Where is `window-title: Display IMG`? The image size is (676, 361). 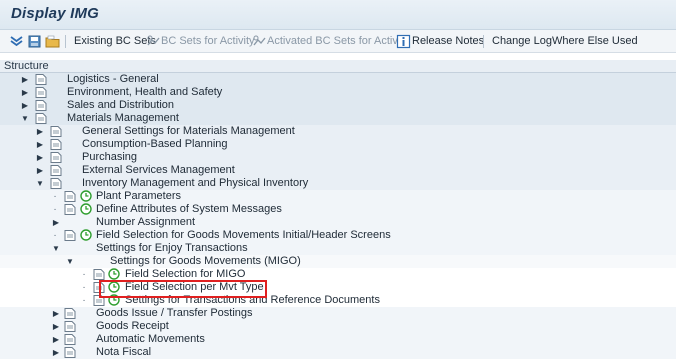 window-title: Display IMG is located at coordinates (55, 13).